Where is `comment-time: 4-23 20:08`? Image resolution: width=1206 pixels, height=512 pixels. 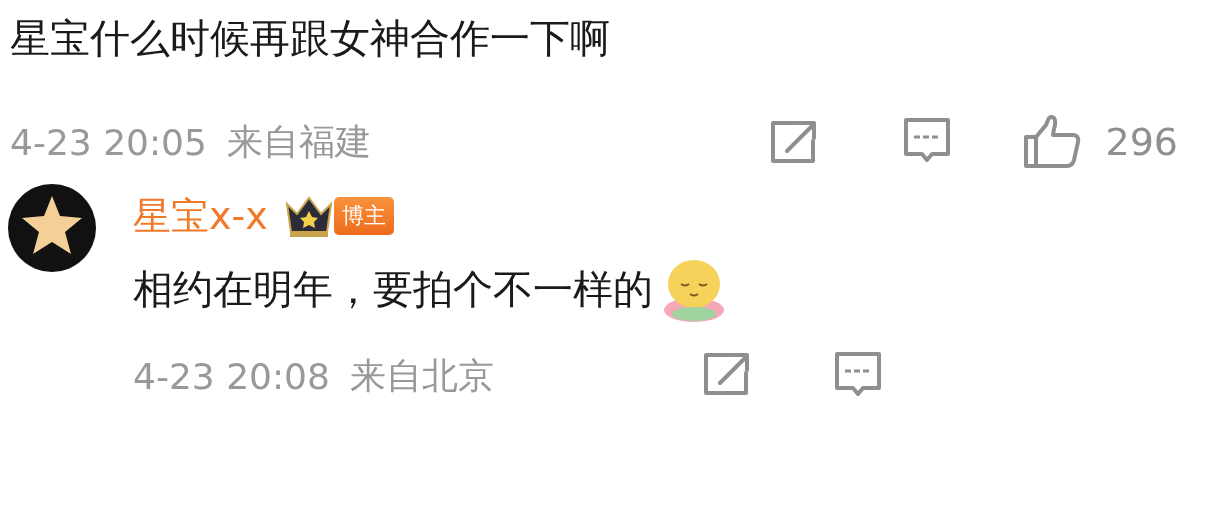 comment-time: 4-23 20:08 is located at coordinates (231, 376).